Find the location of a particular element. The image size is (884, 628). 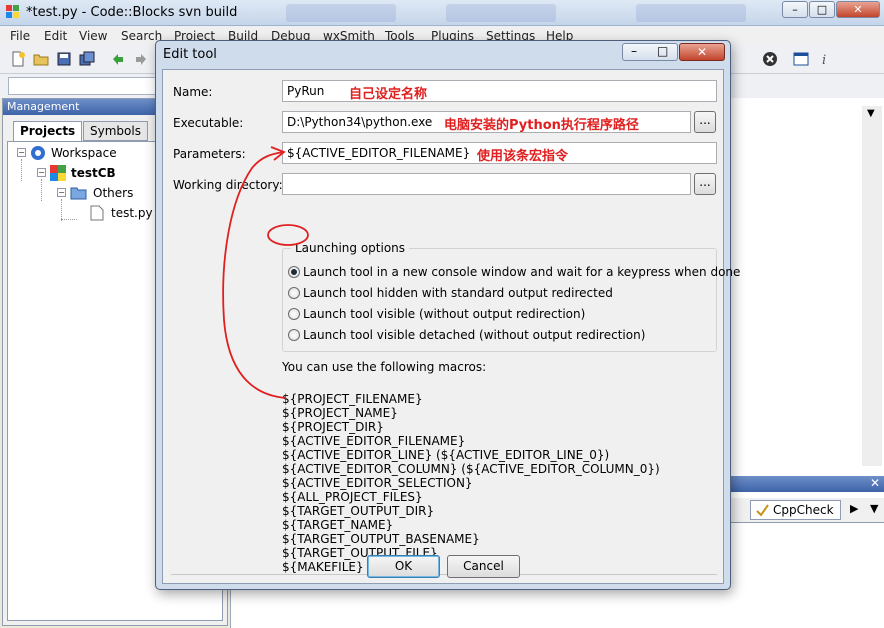

macro-line: ${TARGET_OUTPUT_DIR} is located at coordinates (358, 511).